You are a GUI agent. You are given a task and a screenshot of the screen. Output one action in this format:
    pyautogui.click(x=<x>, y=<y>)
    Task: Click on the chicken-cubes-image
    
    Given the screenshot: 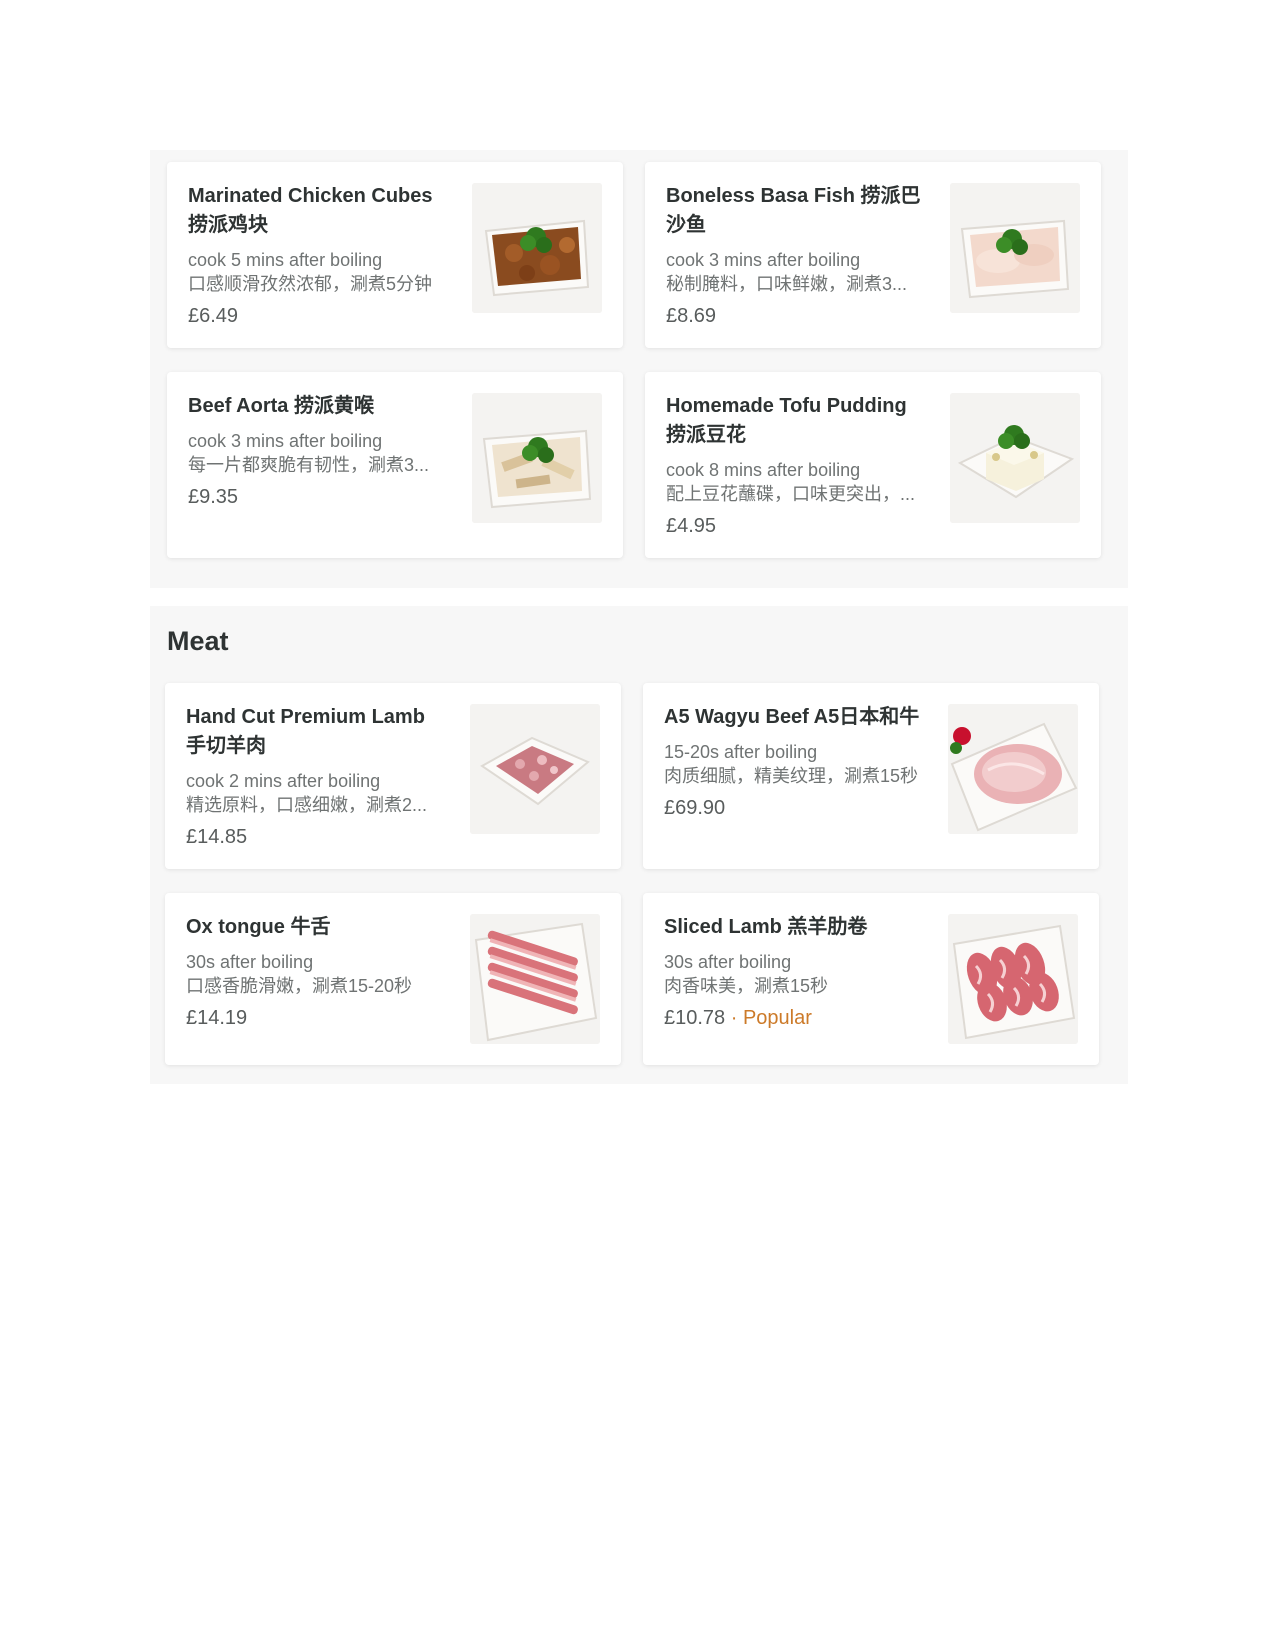 What is the action you would take?
    pyautogui.click(x=537, y=248)
    